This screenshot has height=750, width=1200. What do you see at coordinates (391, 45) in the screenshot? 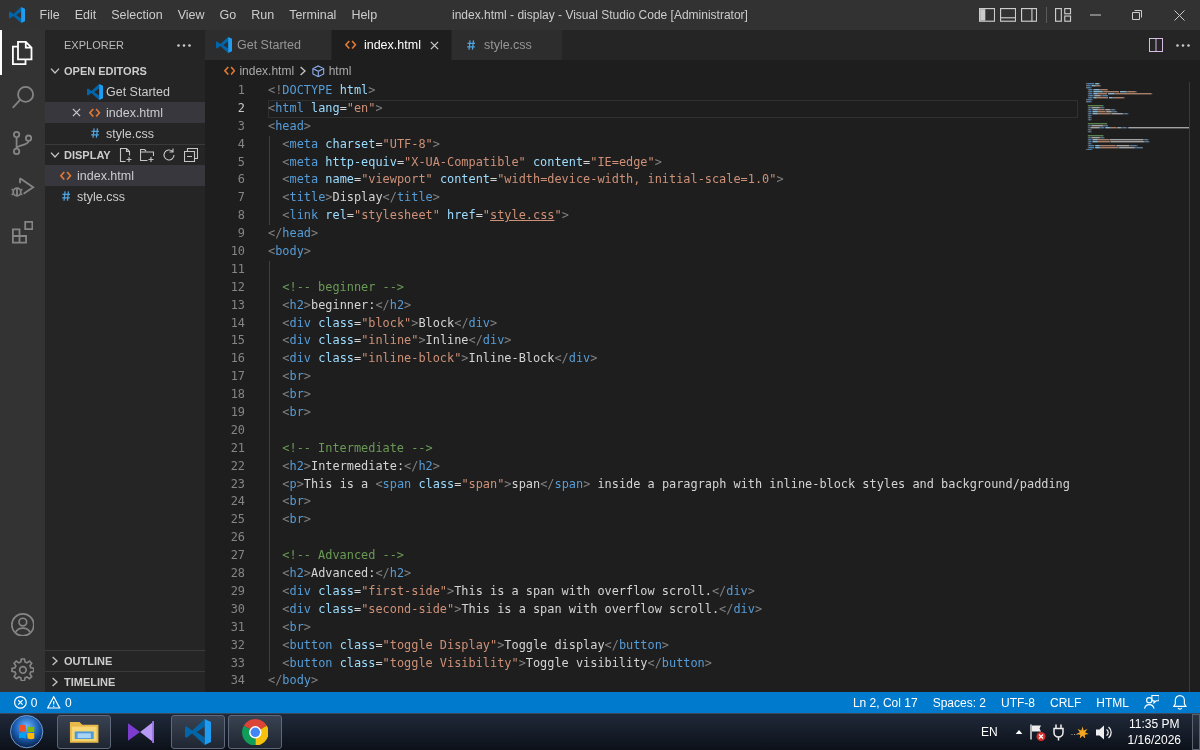
I see `editor-tab: index.html` at bounding box center [391, 45].